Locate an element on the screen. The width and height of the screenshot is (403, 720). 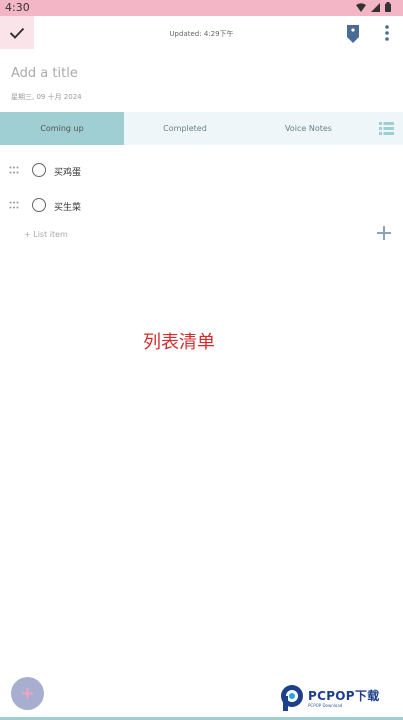
pcpop-logo-icon is located at coordinates (292, 698).